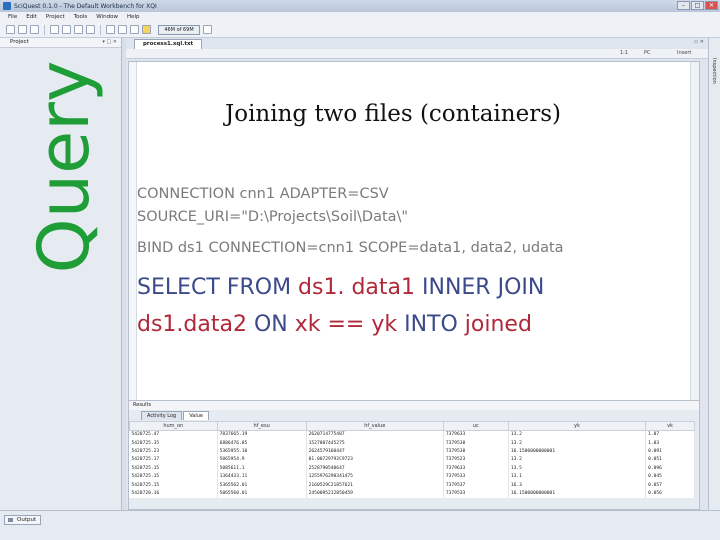 This screenshot has height=540, width=720. What do you see at coordinates (698, 42) in the screenshot?
I see `editor-tab-controls-icon: ▭ ✕` at bounding box center [698, 42].